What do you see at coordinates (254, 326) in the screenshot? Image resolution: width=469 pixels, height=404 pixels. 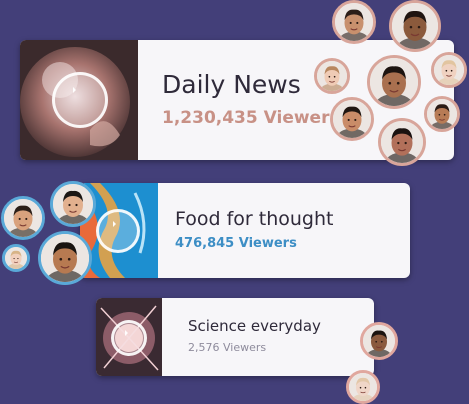 I see `stream-title: Science everyday` at bounding box center [254, 326].